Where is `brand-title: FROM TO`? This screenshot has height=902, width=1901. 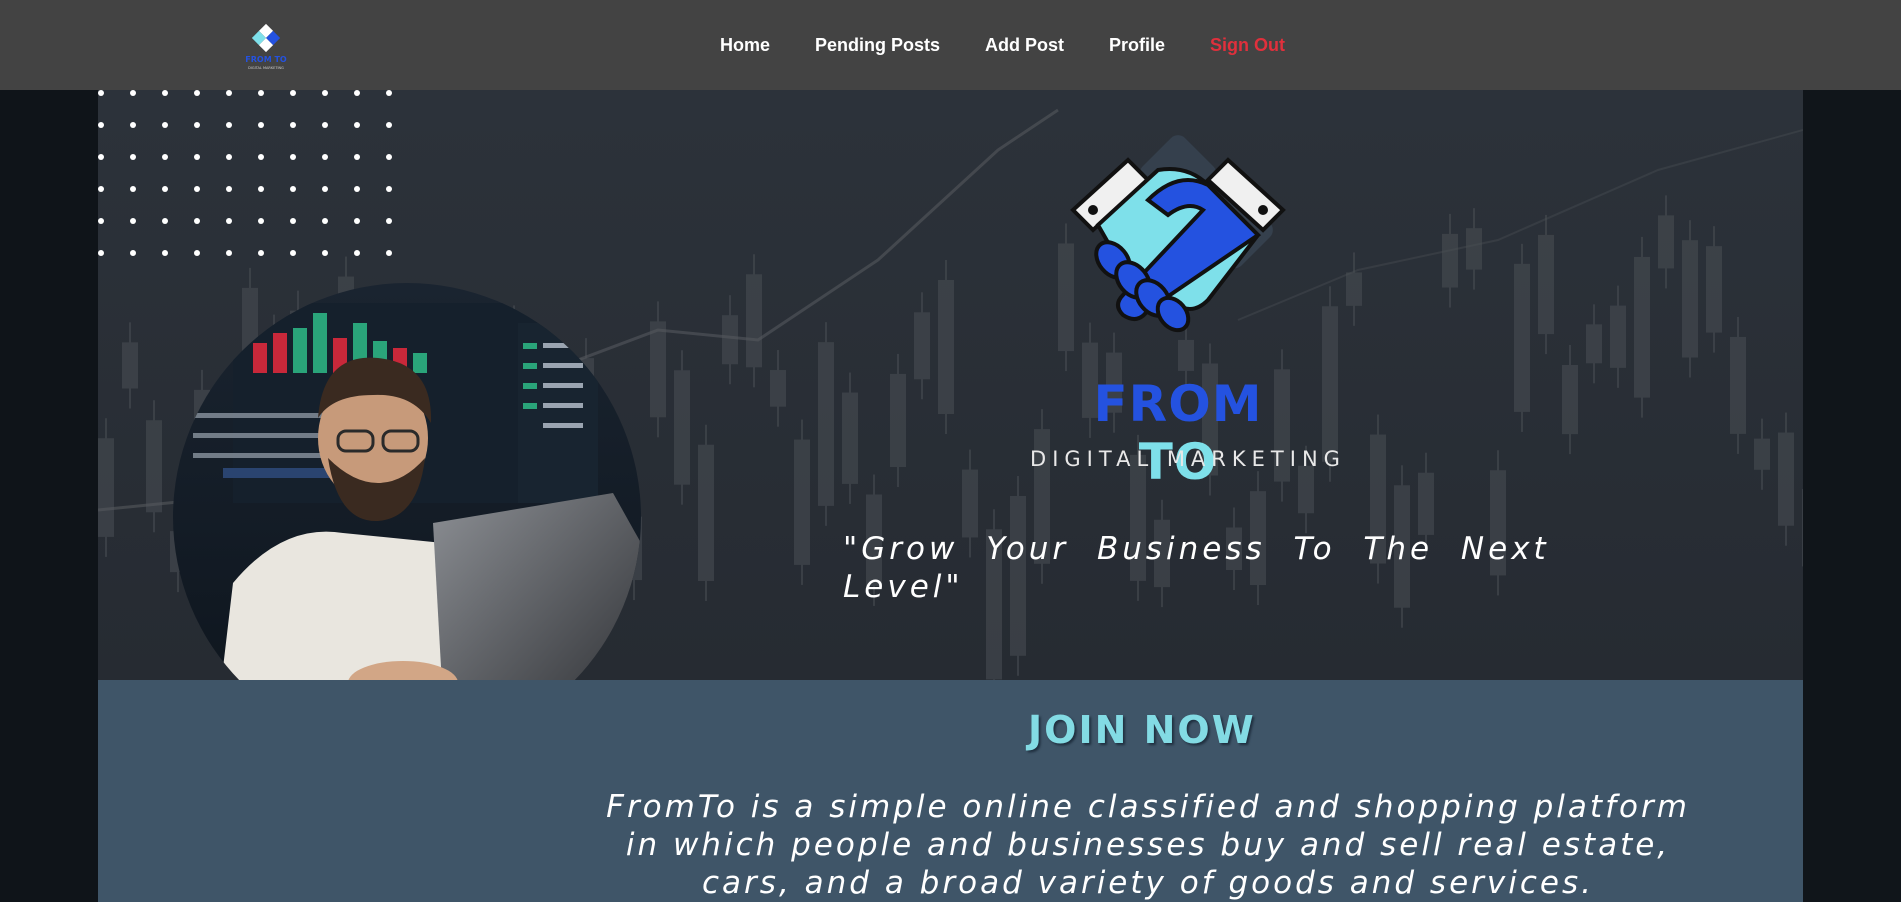 brand-title: FROM TO is located at coordinates (1178, 433).